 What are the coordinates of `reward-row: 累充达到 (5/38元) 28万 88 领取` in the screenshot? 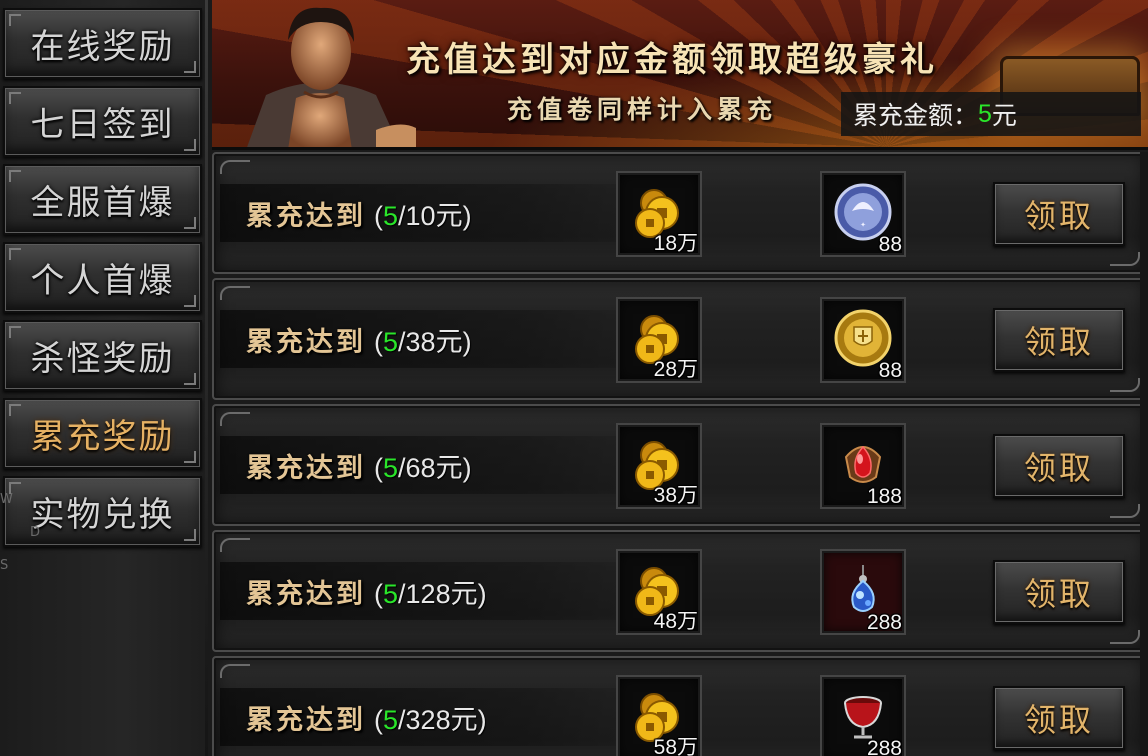 It's located at (680, 339).